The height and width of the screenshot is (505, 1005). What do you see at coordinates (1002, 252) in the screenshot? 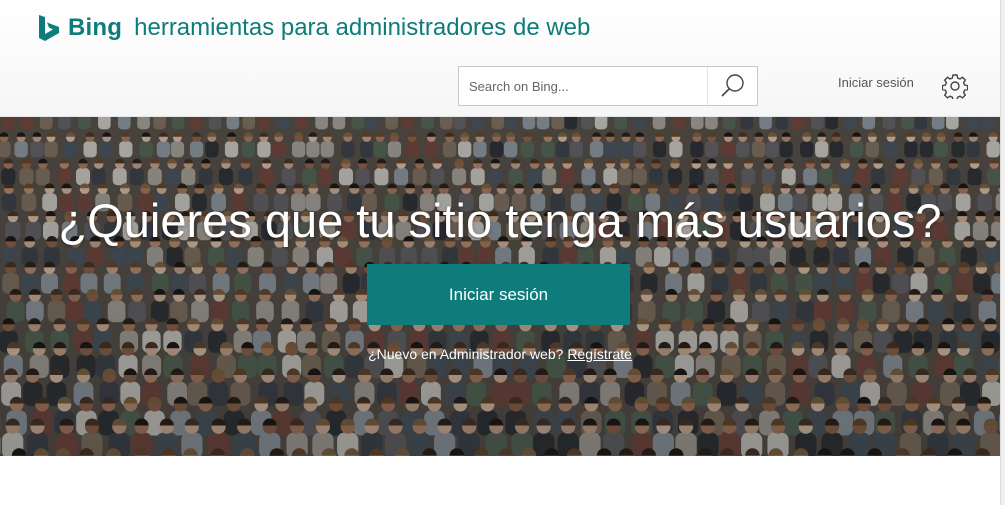
I see `scrollbar` at bounding box center [1002, 252].